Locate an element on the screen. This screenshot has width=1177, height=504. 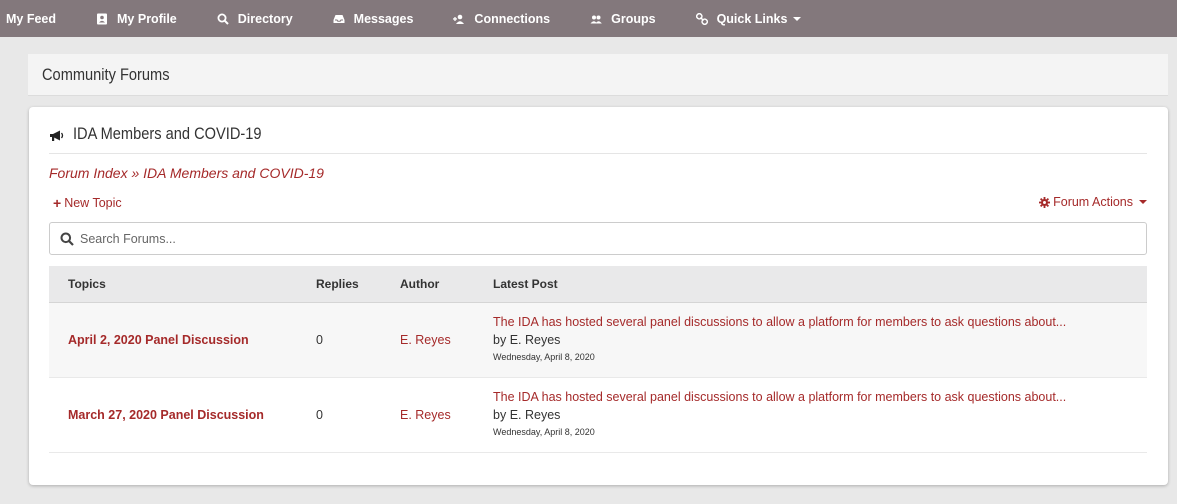
new-topic-button: + New Topic is located at coordinates (87, 203).